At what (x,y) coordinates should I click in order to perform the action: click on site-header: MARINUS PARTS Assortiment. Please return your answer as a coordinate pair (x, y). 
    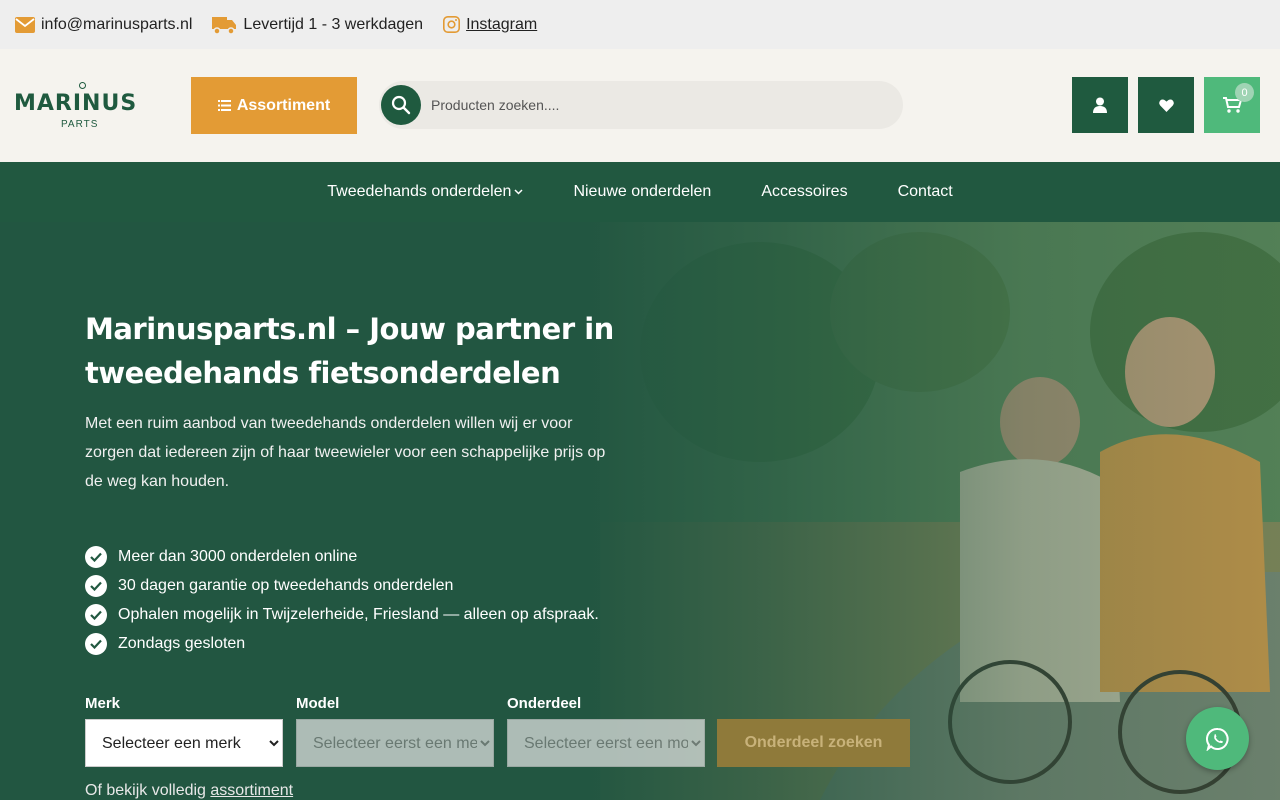
    Looking at the image, I should click on (640, 105).